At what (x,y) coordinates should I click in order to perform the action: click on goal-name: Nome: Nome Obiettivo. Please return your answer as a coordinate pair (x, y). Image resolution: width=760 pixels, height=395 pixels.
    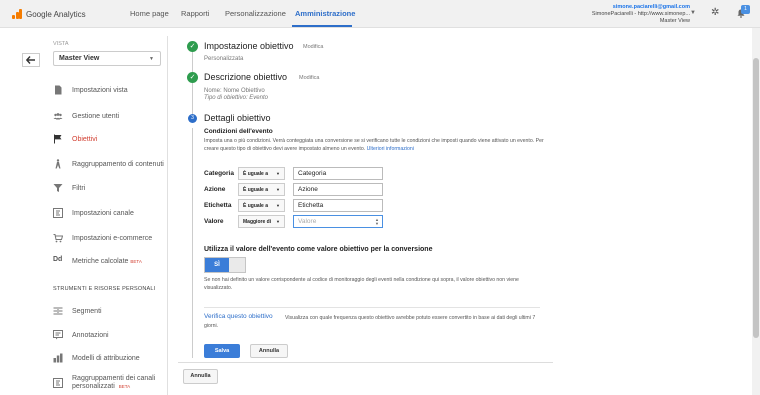
    Looking at the image, I should click on (234, 91).